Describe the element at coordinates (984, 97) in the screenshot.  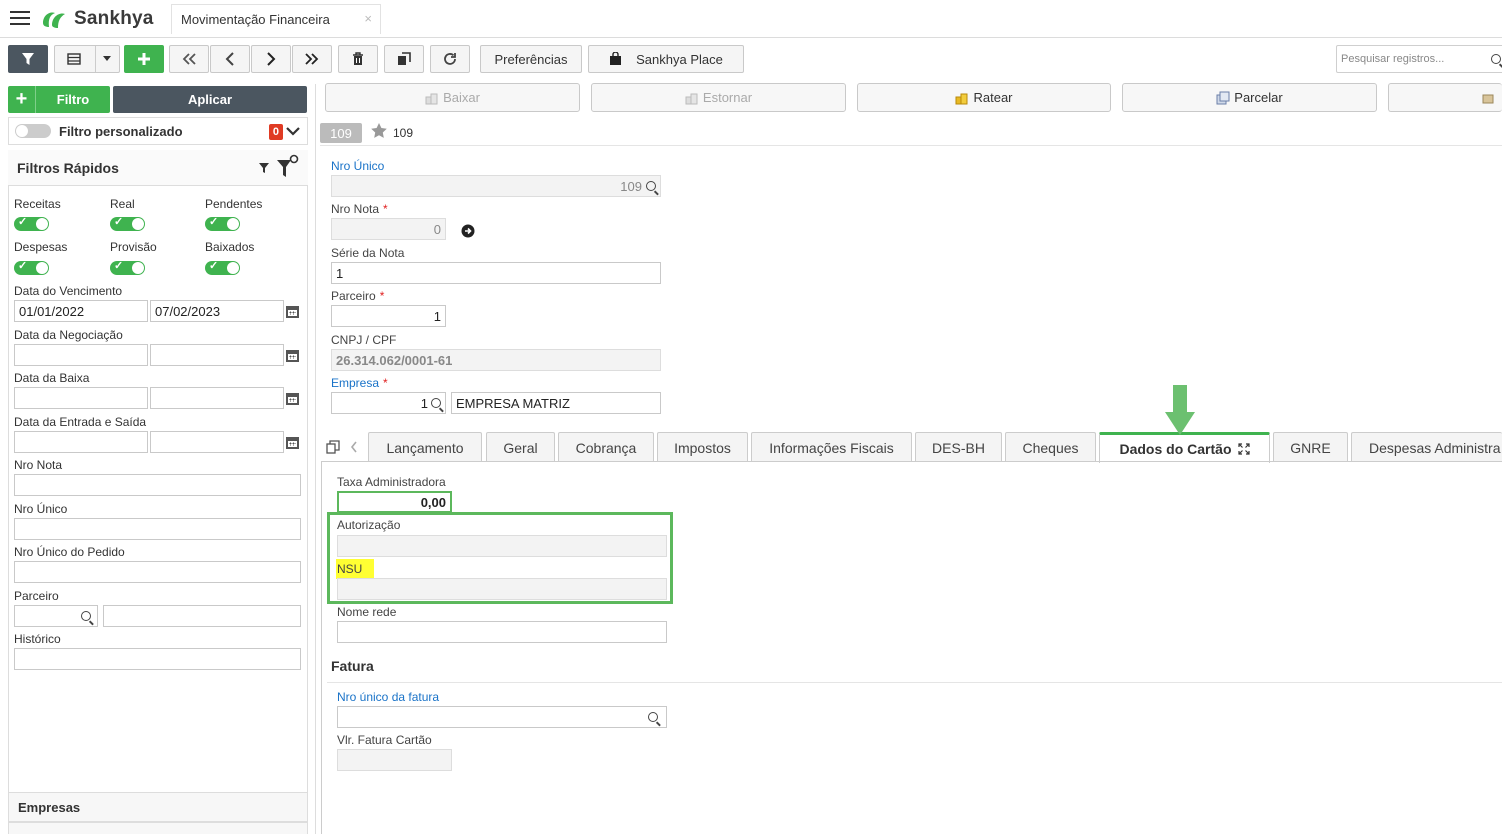
I see `ratear-button: Ratear` at that location.